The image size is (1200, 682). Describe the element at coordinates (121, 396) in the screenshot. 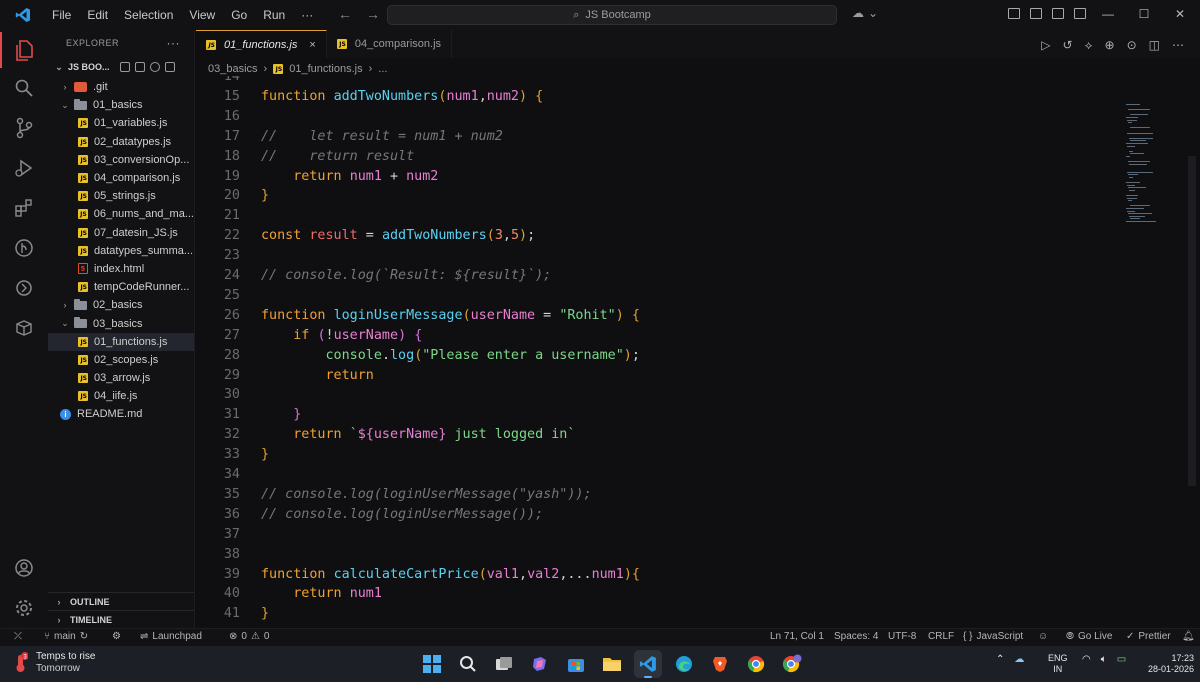

I see `tree-file: JS 04_iife.js` at that location.